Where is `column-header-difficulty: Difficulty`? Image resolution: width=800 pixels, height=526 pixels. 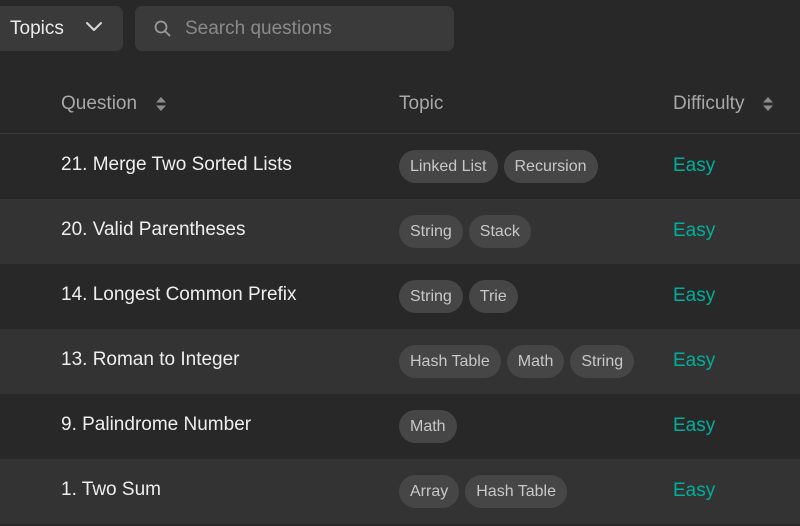 column-header-difficulty: Difficulty is located at coordinates (723, 104).